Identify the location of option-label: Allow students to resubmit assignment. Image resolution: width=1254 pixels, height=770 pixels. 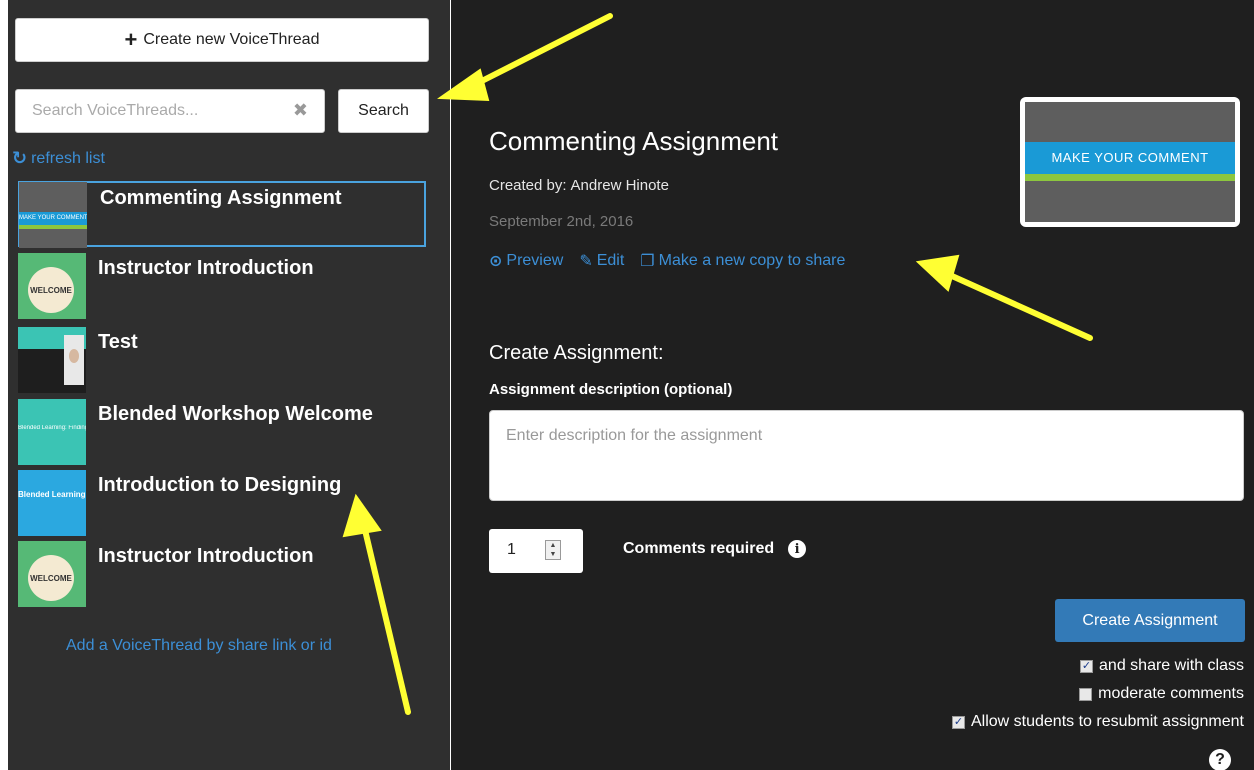
(1107, 721).